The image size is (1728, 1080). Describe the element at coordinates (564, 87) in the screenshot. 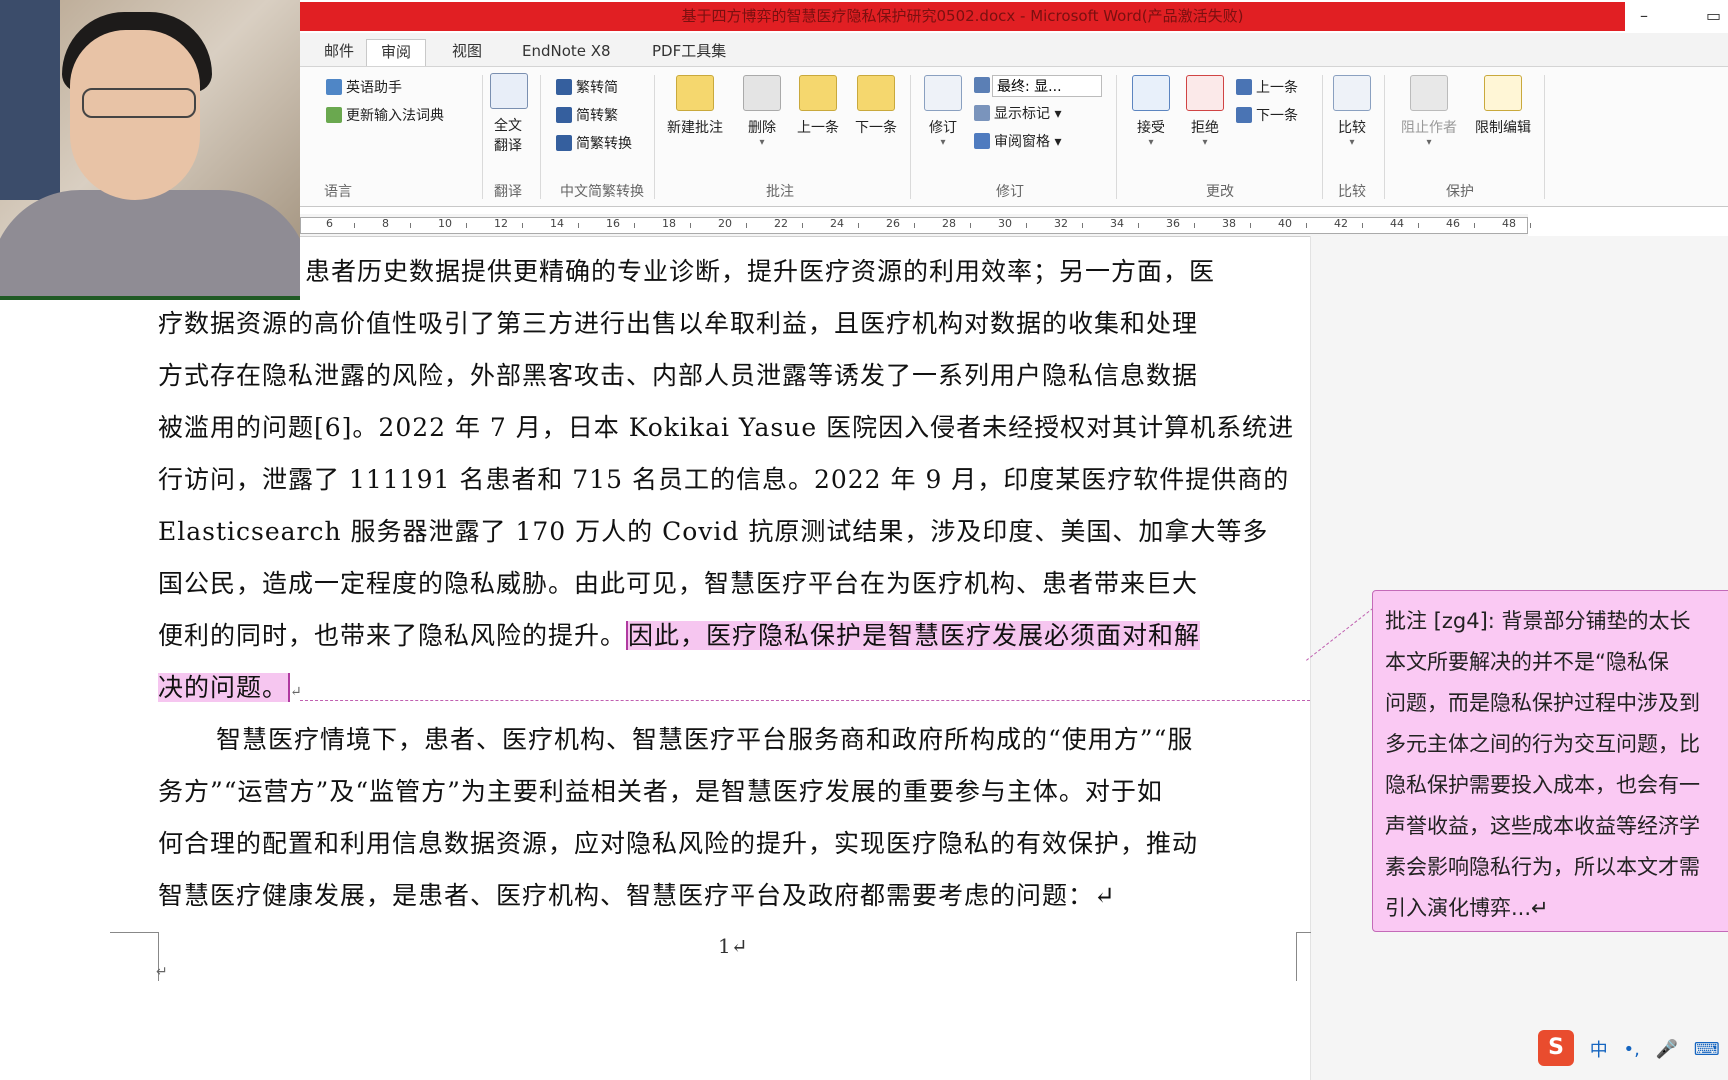

I see `traditional-to-simplified-icon` at that location.